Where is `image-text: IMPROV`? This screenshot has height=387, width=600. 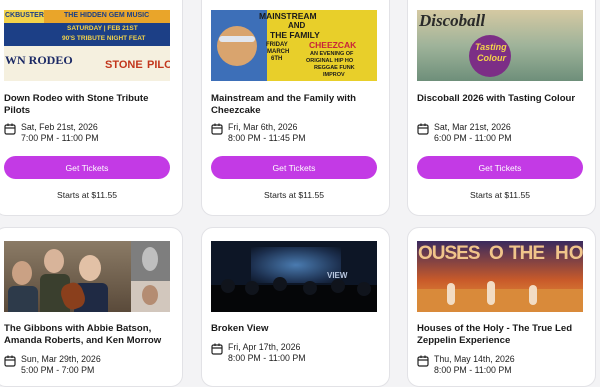
image-text: IMPROV is located at coordinates (334, 75).